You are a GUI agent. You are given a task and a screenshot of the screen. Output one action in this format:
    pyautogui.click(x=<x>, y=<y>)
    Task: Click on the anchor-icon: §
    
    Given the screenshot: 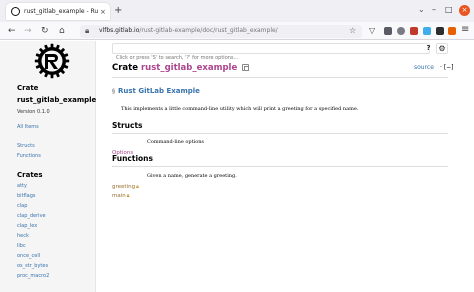 What is the action you would take?
    pyautogui.click(x=113, y=91)
    